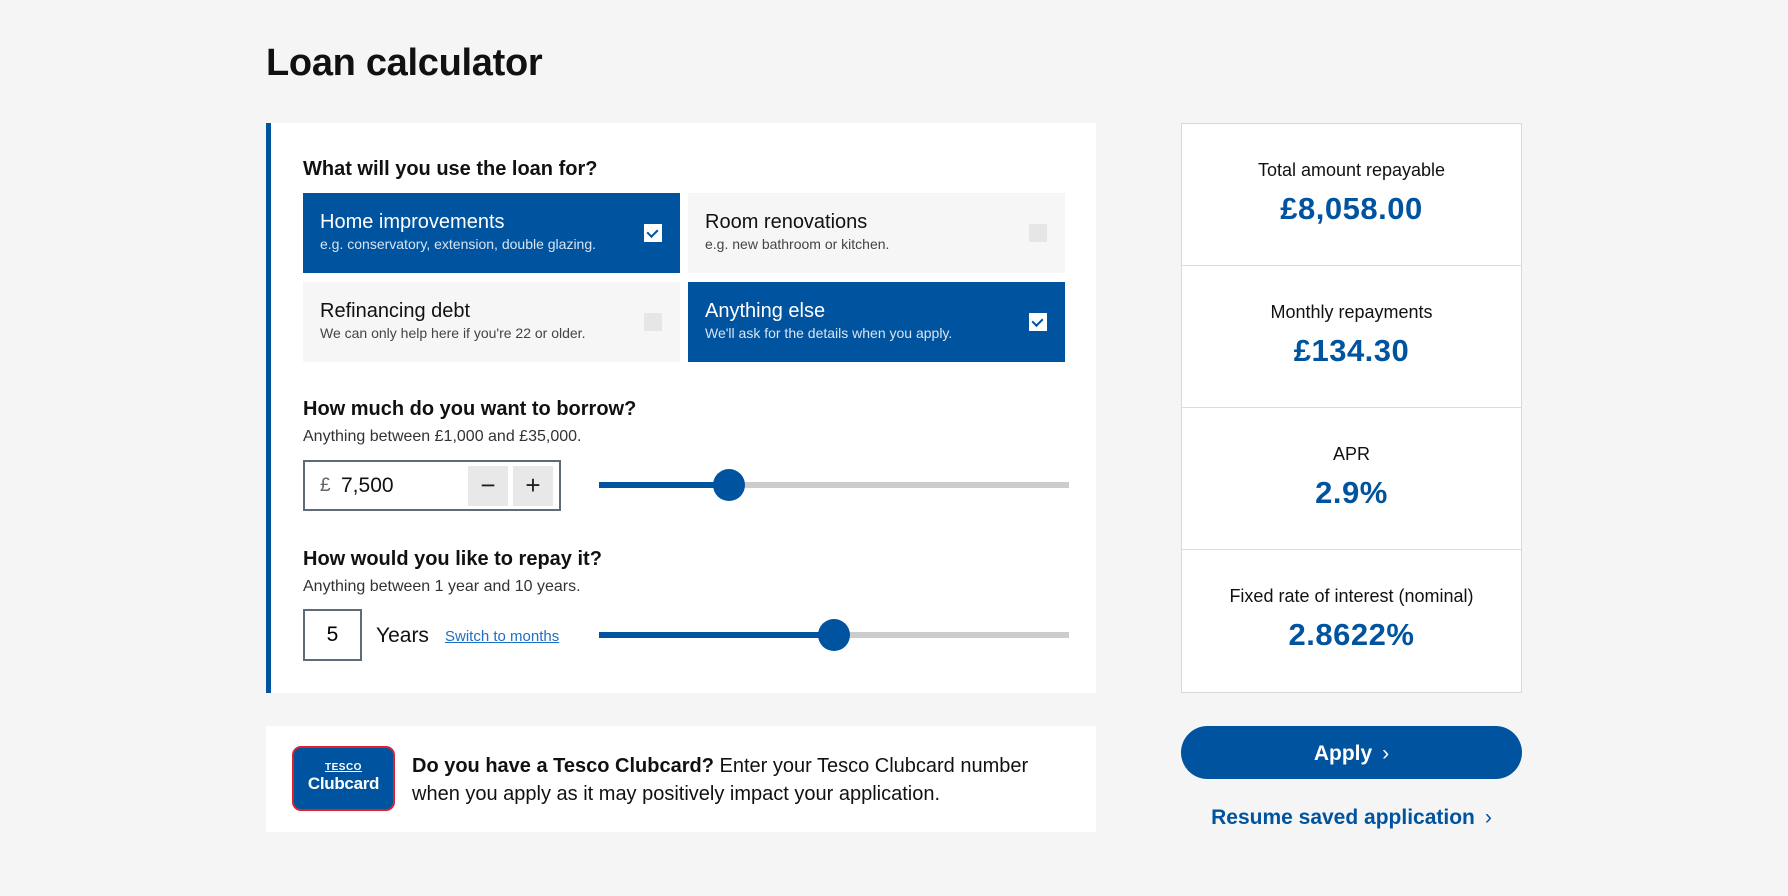  What do you see at coordinates (1351, 312) in the screenshot?
I see `summary-label: Monthly repayments` at bounding box center [1351, 312].